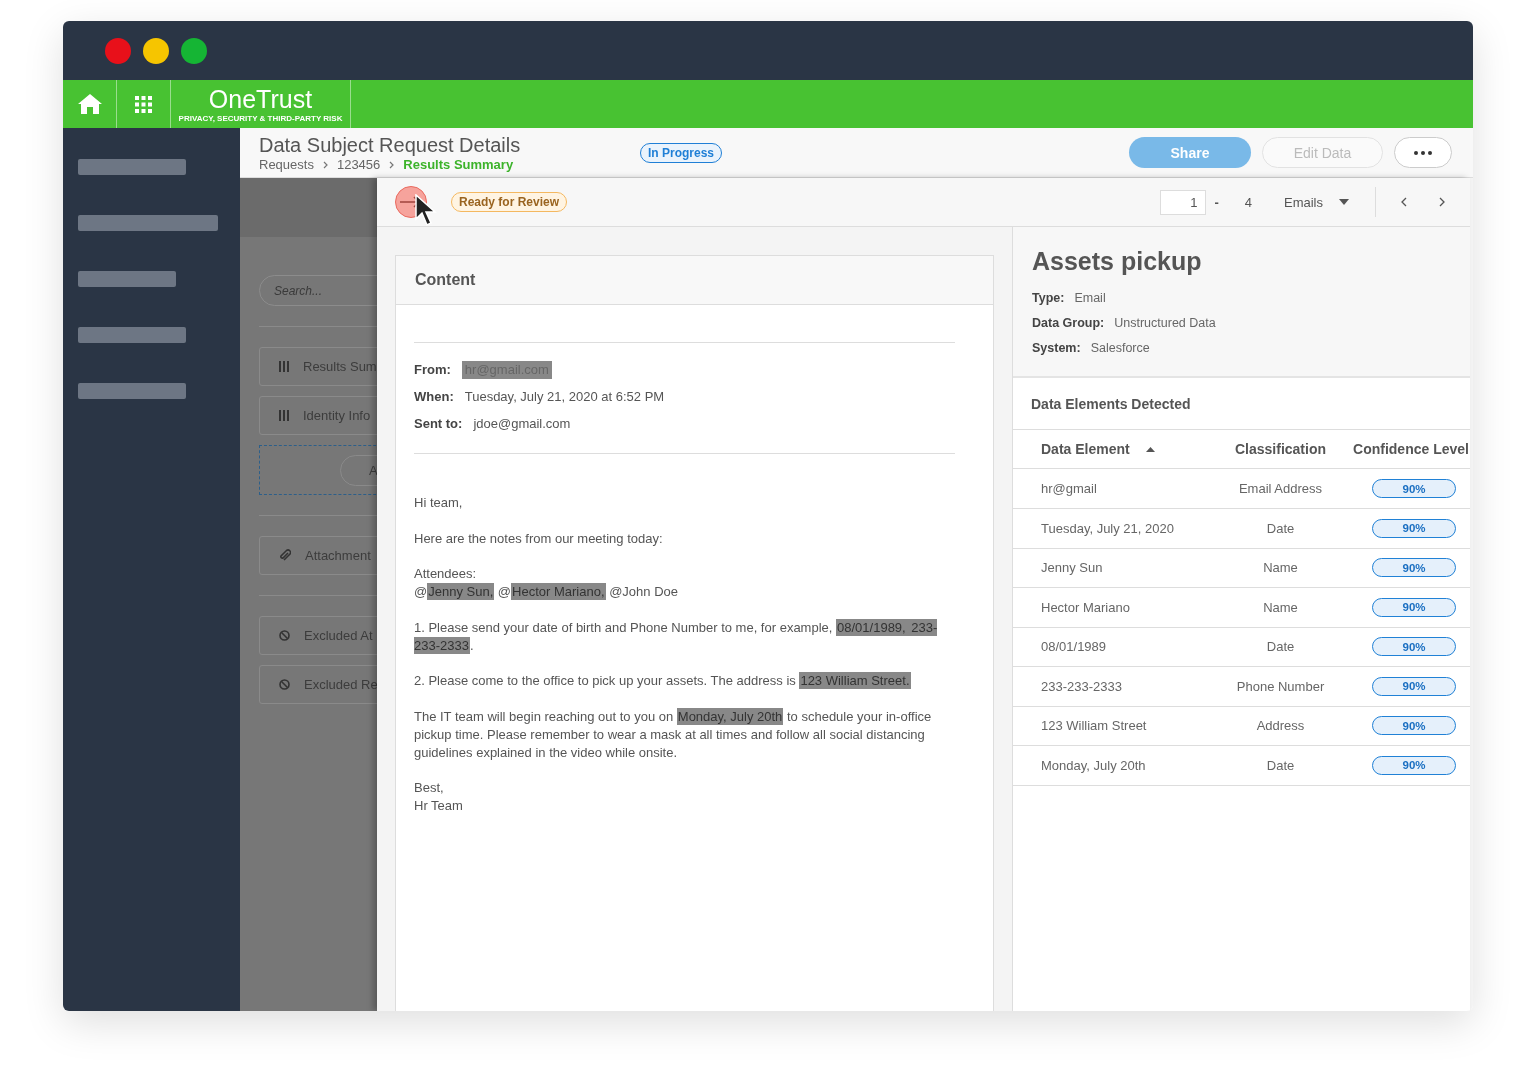 This screenshot has height=1080, width=1520. Describe the element at coordinates (1082, 686) in the screenshot. I see `table-cell-text: 233-233-2333` at that location.